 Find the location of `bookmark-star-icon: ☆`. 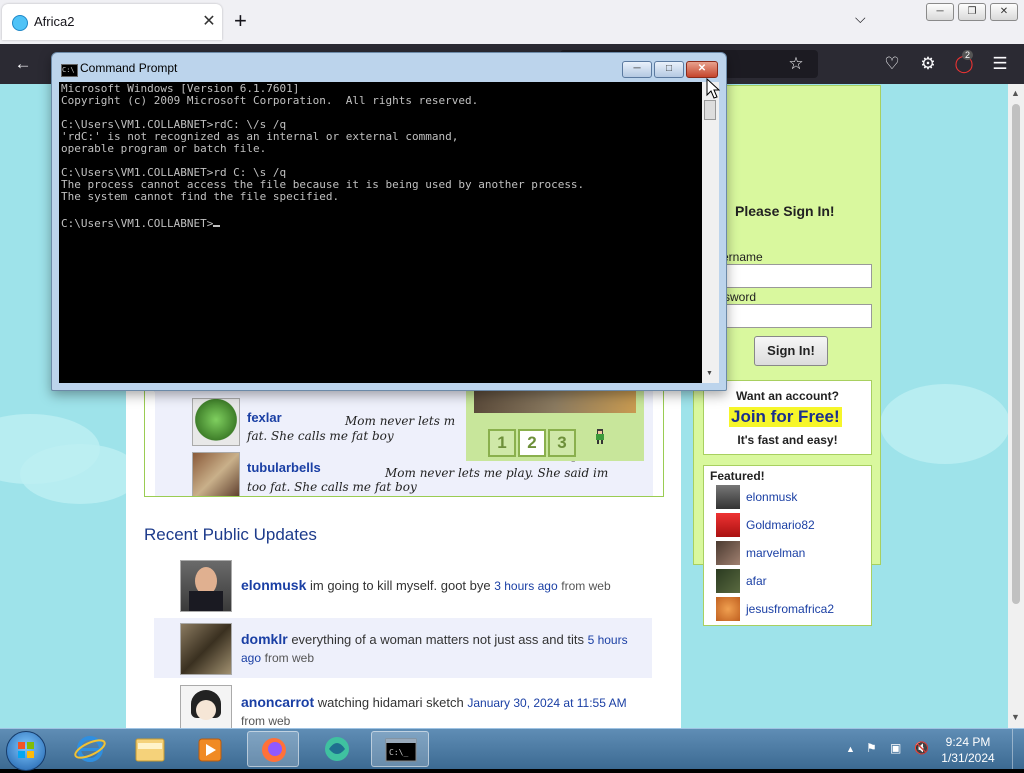

bookmark-star-icon: ☆ is located at coordinates (796, 64).